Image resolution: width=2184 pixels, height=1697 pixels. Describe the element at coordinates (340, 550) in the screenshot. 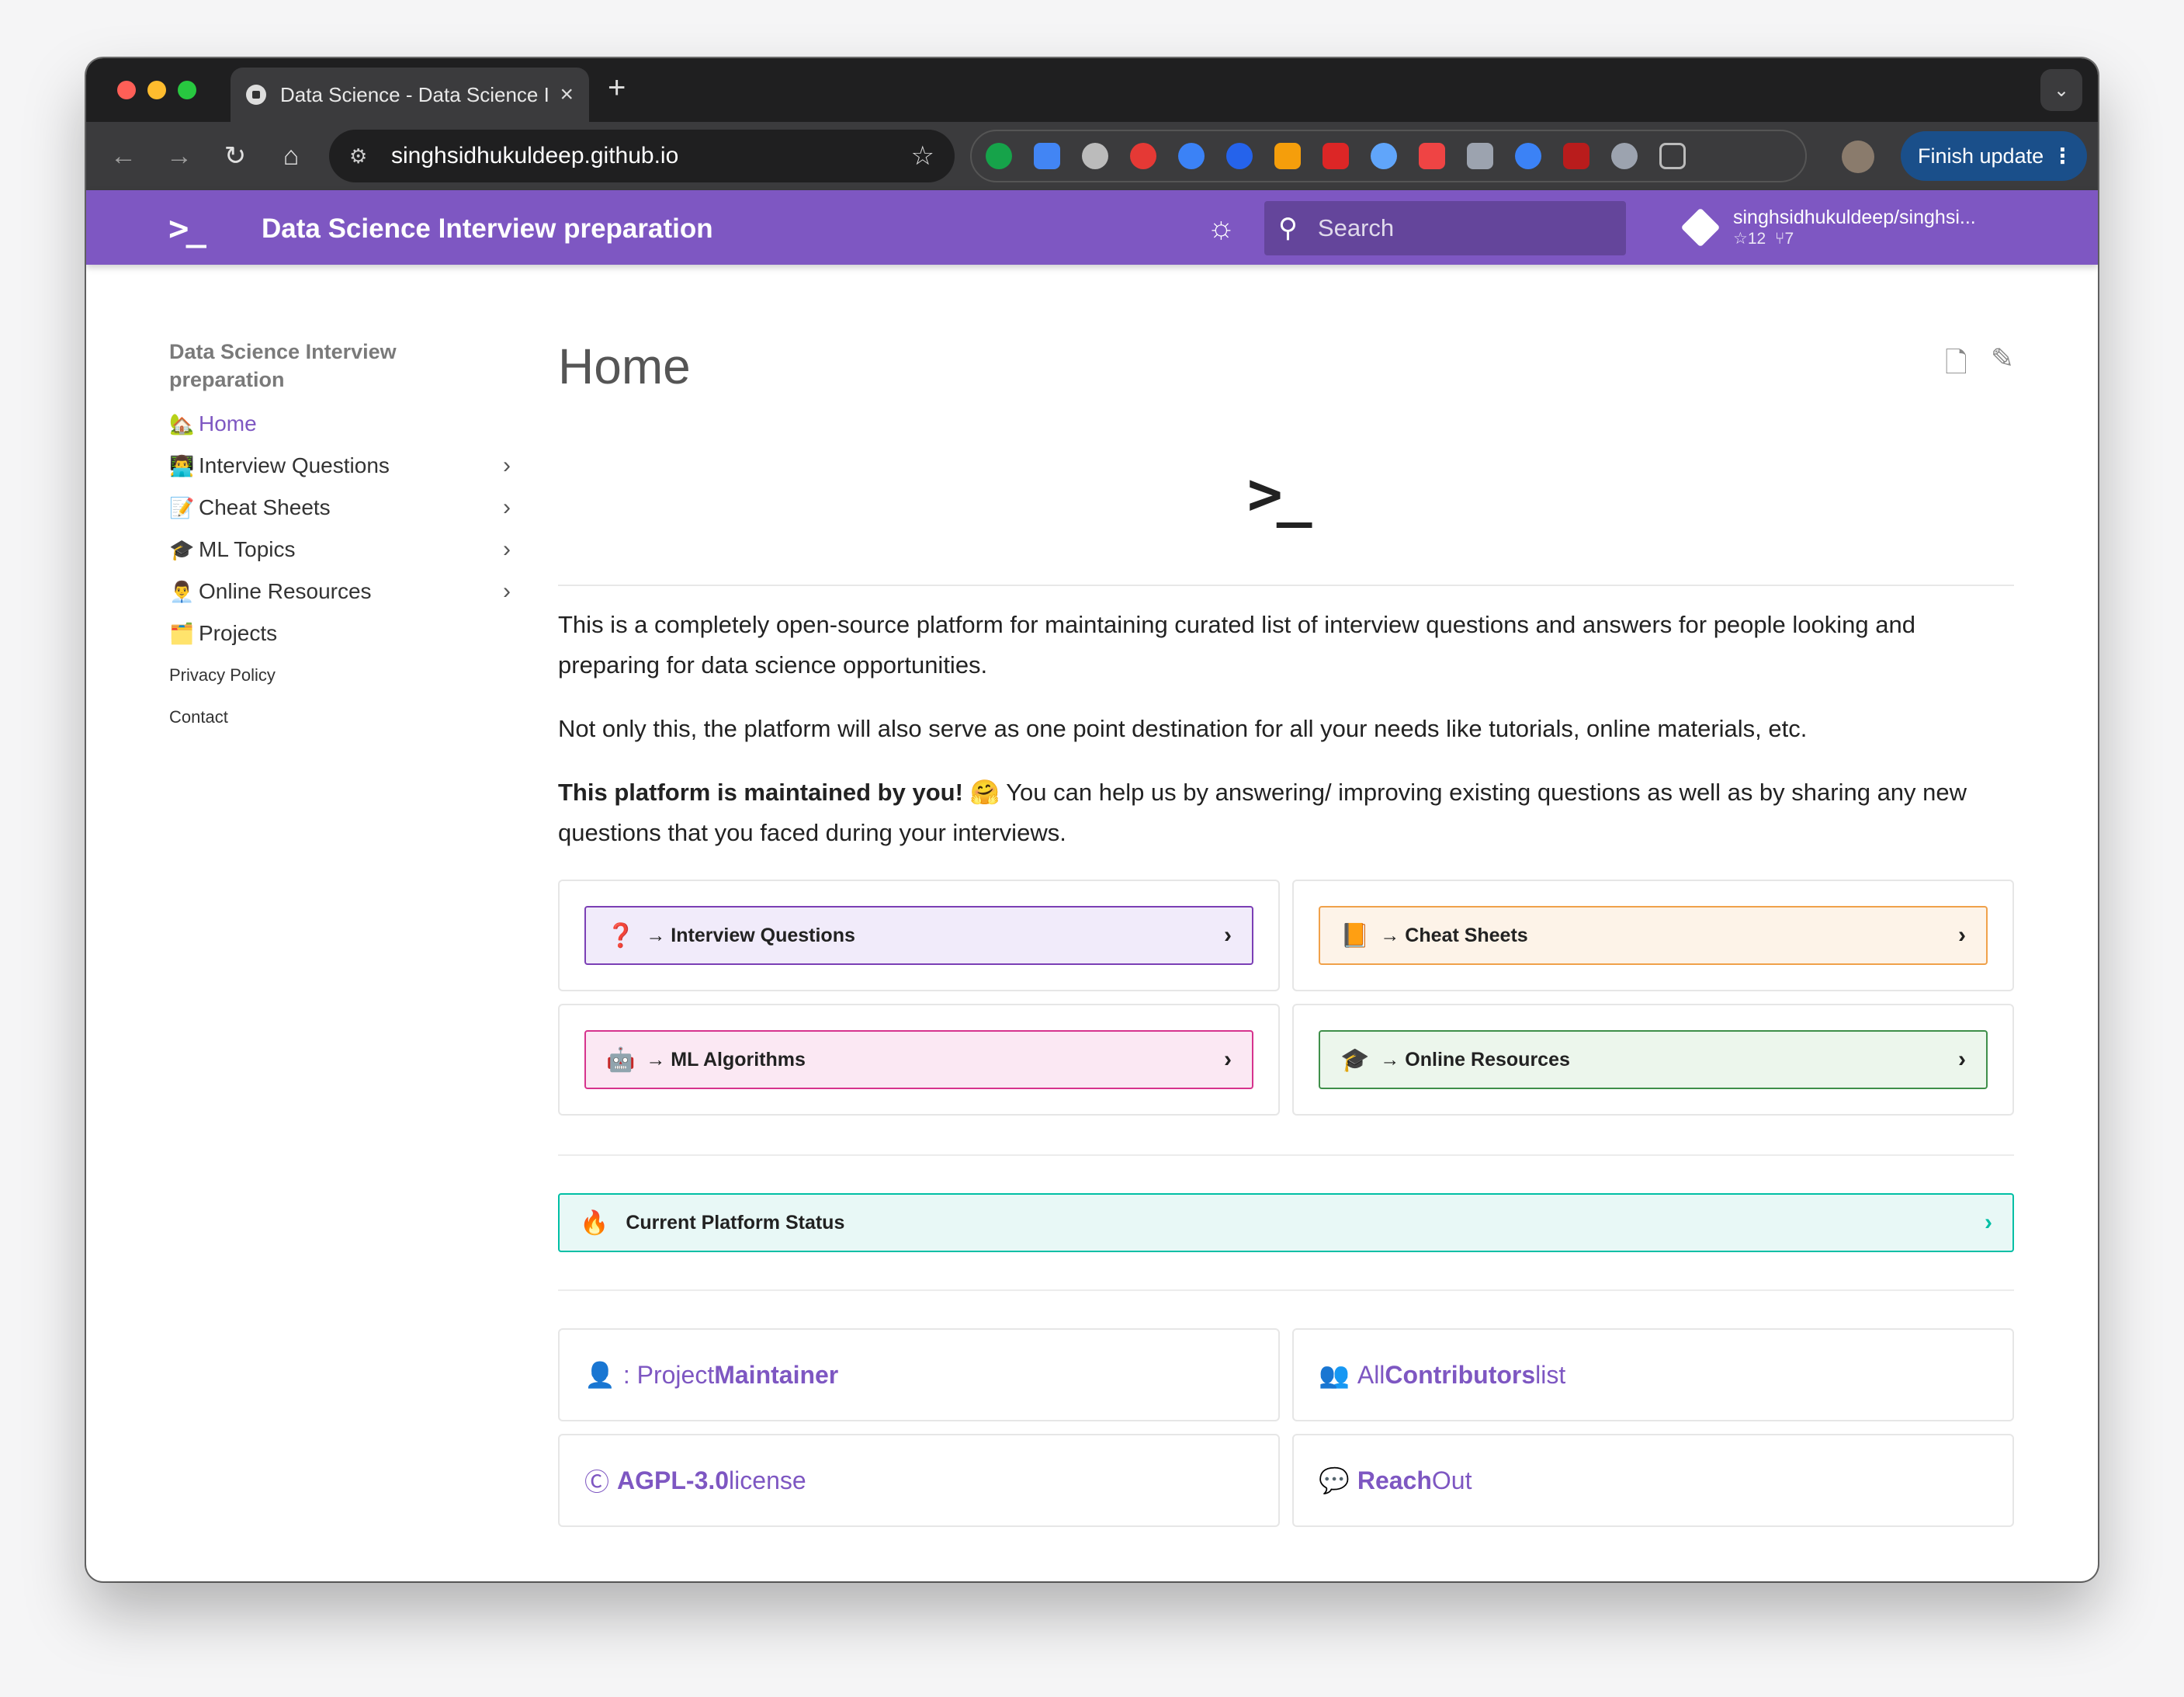

I see `sidebar-item-ml-topics: 🎓 ML Topics ›` at that location.